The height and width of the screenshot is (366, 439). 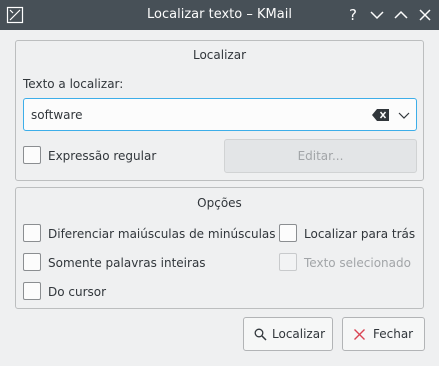 I want to click on help-glyph: ?, so click(x=353, y=15).